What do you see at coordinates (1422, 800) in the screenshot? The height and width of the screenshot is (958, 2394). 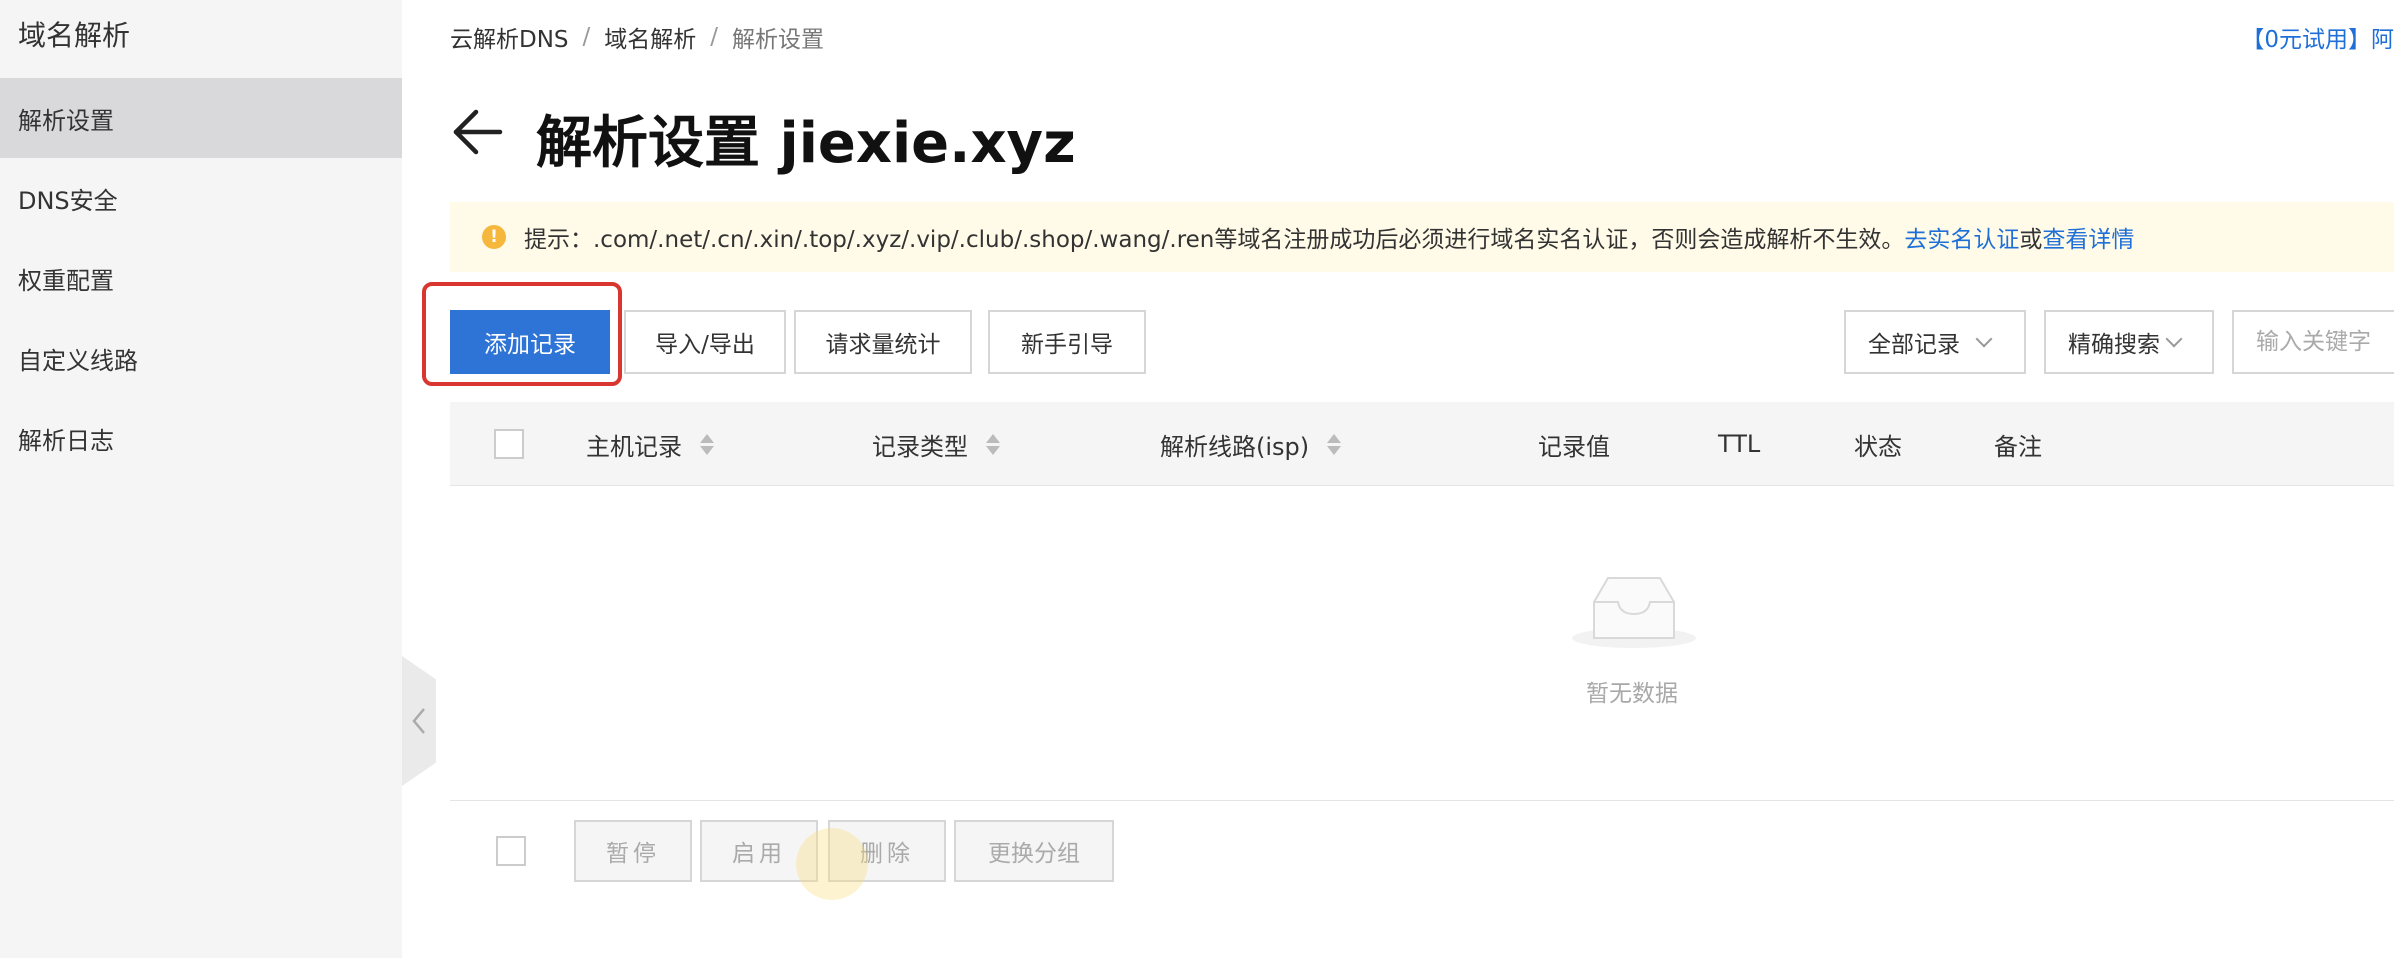 I see `table-footer-divider` at bounding box center [1422, 800].